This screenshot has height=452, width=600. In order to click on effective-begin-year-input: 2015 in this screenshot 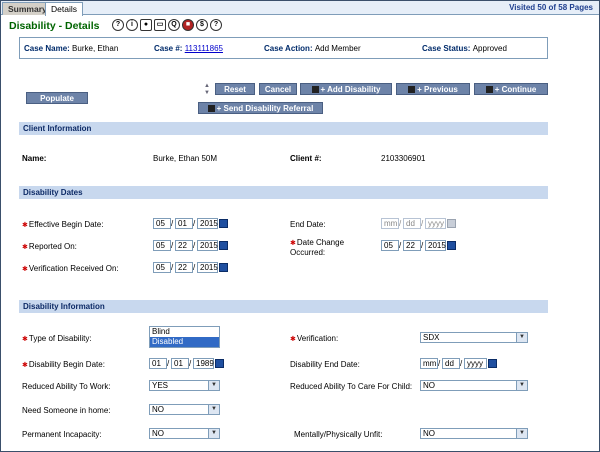, I will do `click(207, 223)`.